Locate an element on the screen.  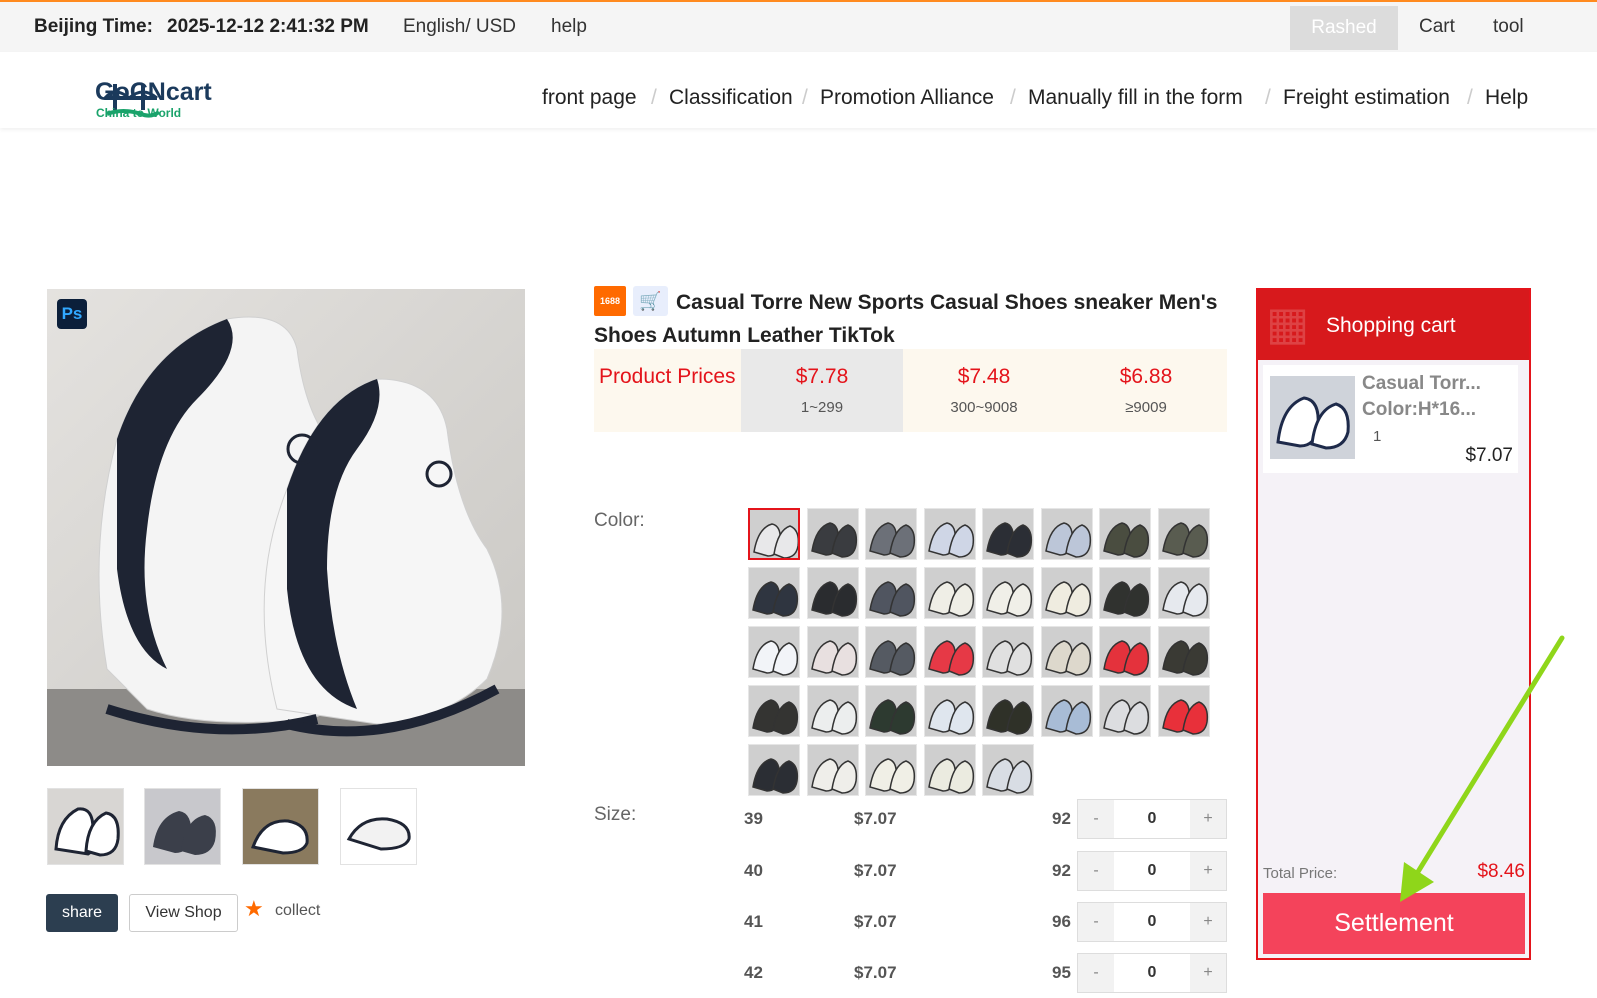
view-shop-button: View Shop is located at coordinates (183, 913).